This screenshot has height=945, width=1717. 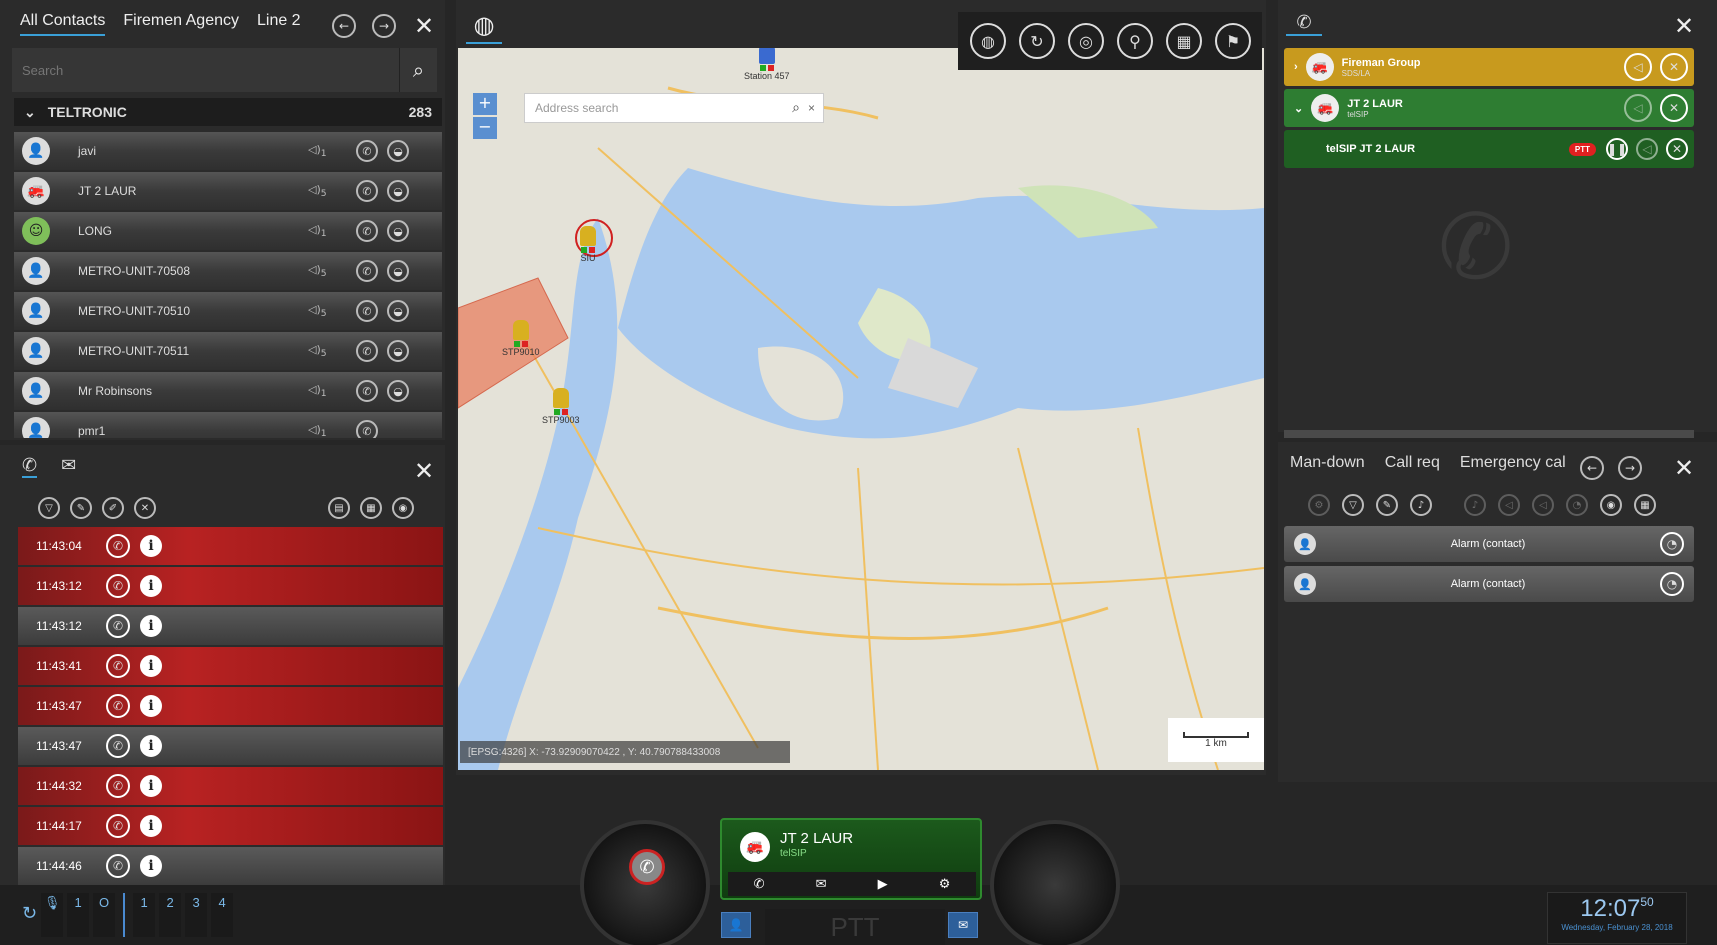 I want to click on close-calls-icon: ✕, so click(x=1684, y=26).